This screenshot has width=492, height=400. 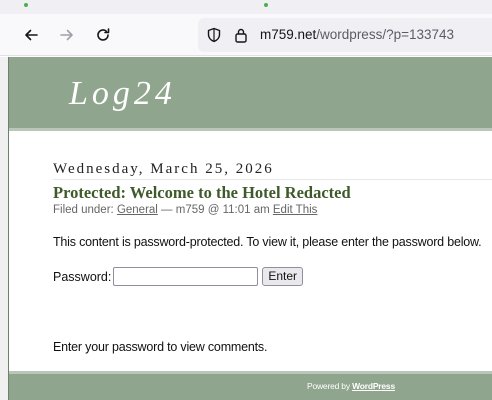 What do you see at coordinates (214, 35) in the screenshot?
I see `shield-icon` at bounding box center [214, 35].